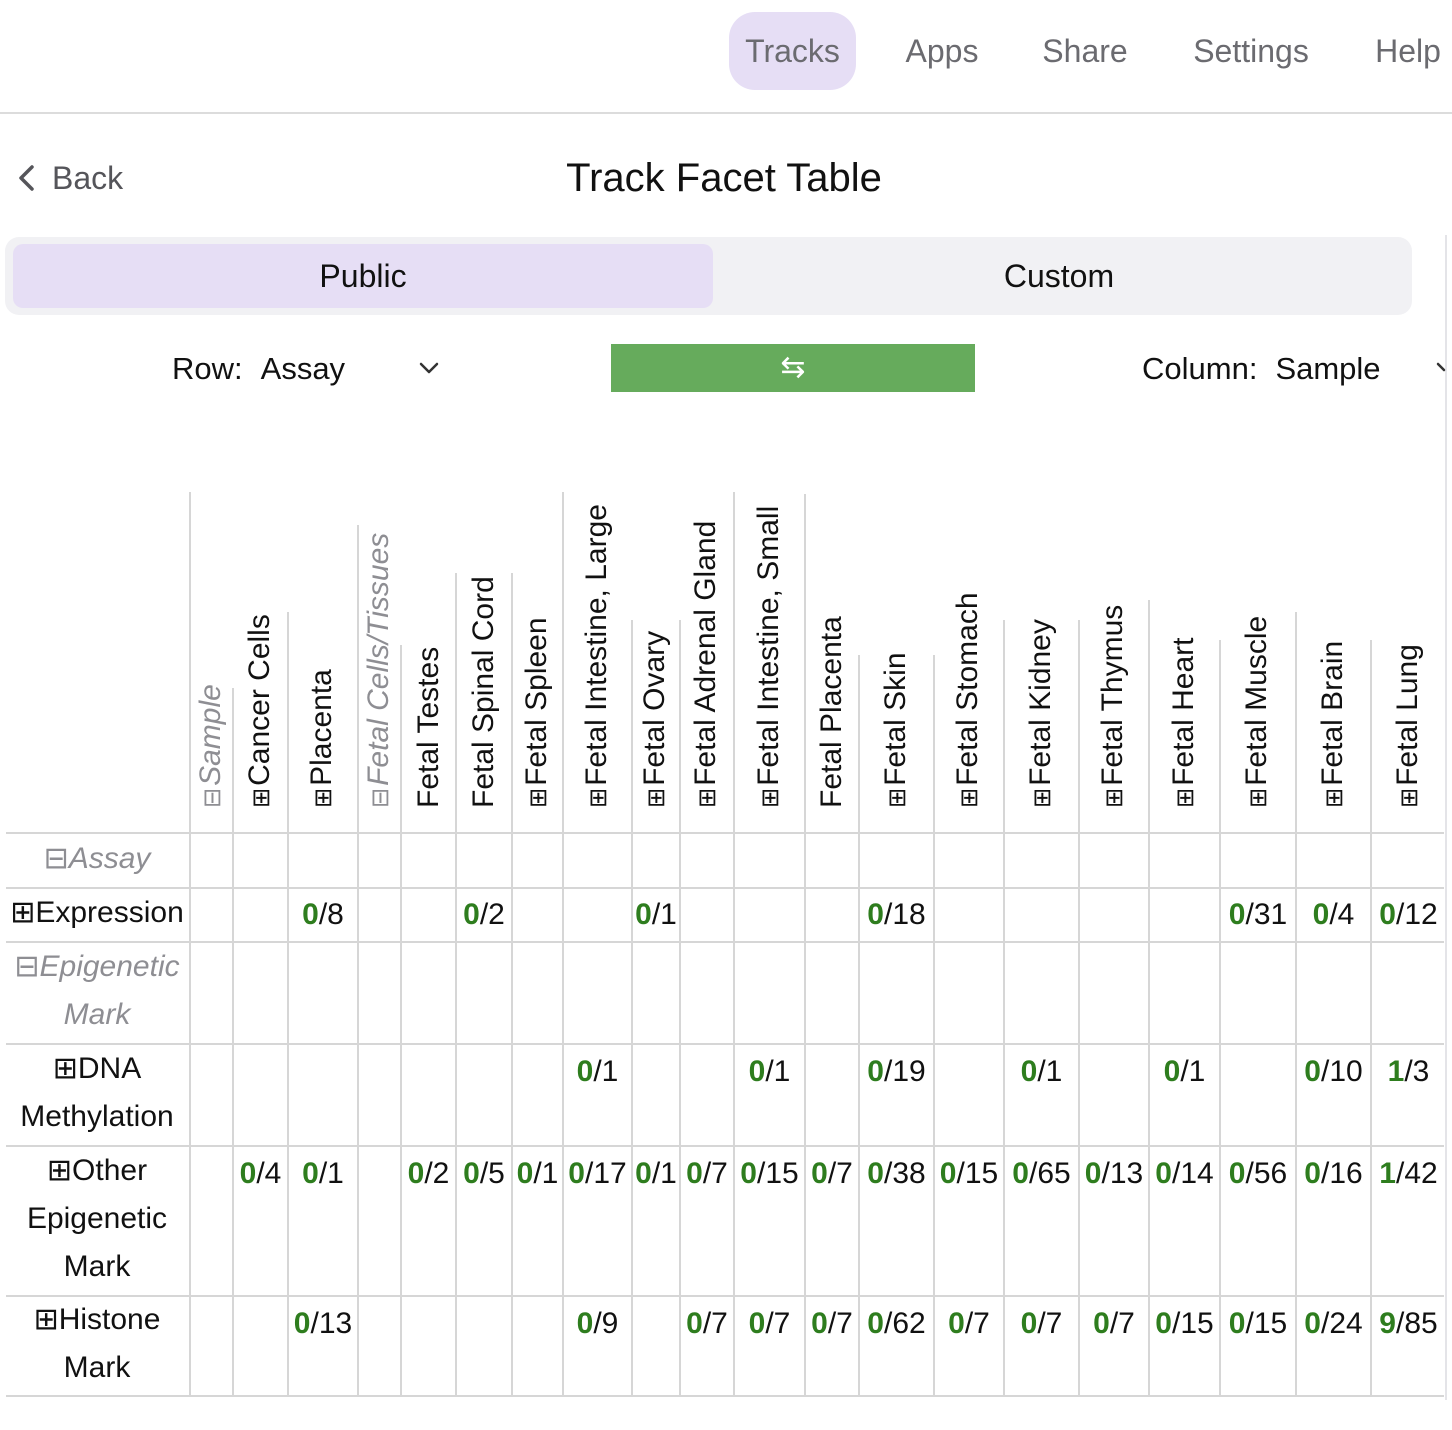  What do you see at coordinates (656, 630) in the screenshot?
I see `column-header: ⊞Fetal Ovary` at bounding box center [656, 630].